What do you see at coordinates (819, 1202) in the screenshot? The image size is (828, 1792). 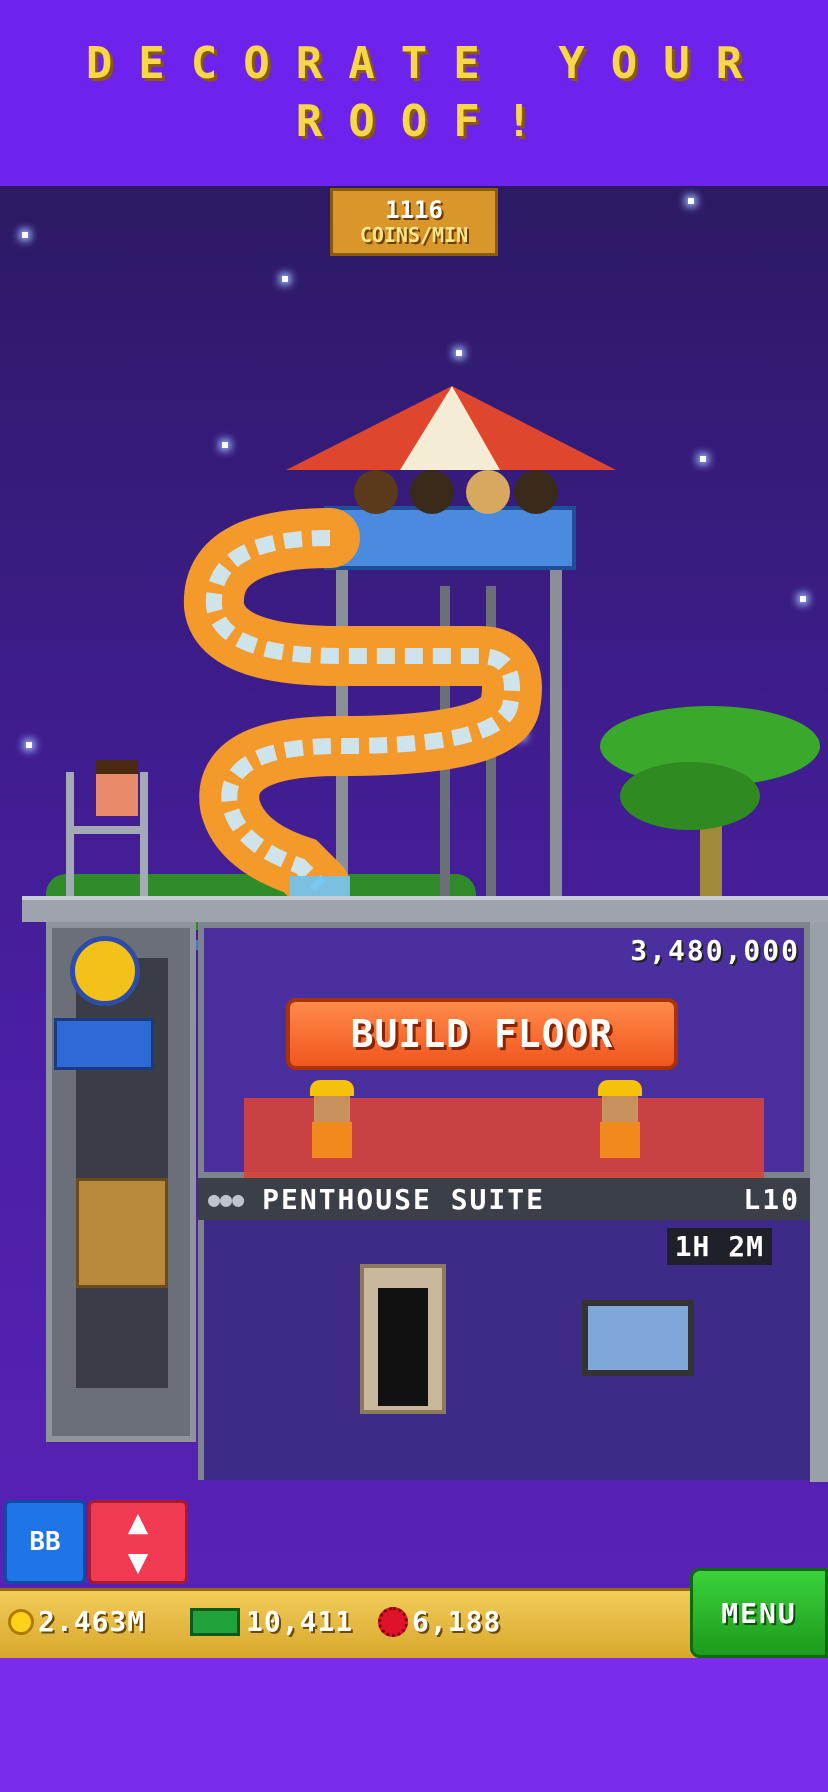 I see `building-right-wall` at bounding box center [819, 1202].